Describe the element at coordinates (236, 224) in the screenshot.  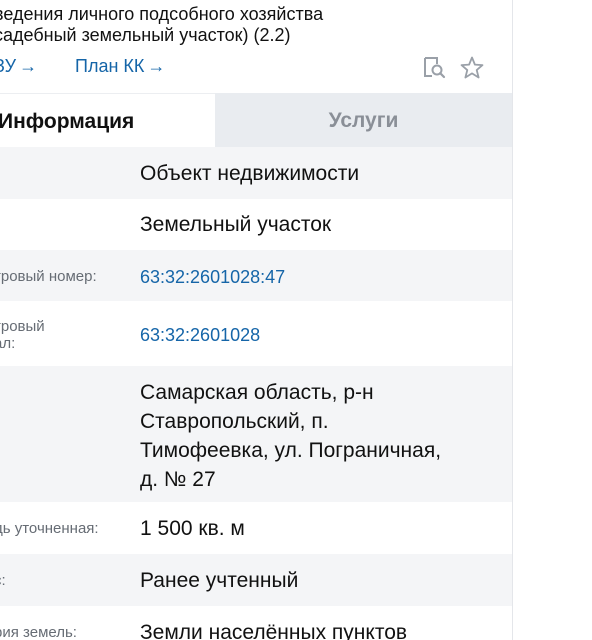
I see `row-value: Земельный участок` at that location.